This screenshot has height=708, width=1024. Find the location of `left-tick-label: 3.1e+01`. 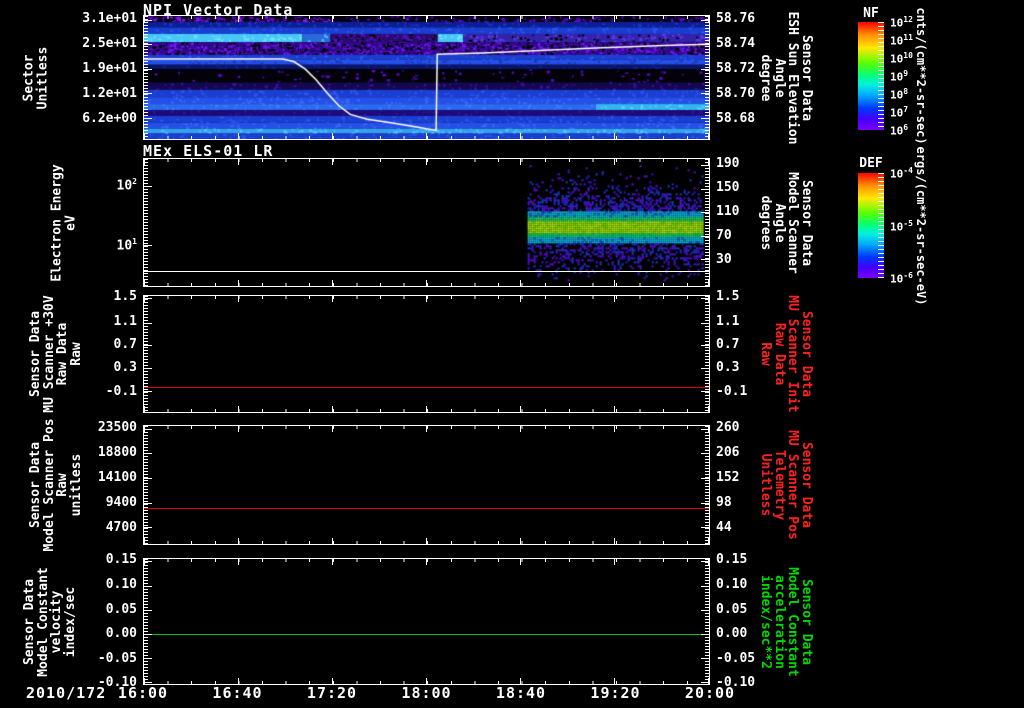

left-tick-label: 3.1e+01 is located at coordinates (109, 18).